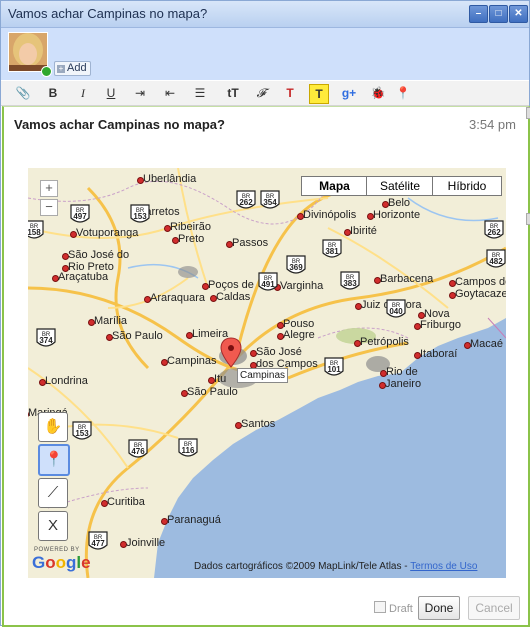  Describe the element at coordinates (80, 216) in the screenshot. I see `route-number: 497` at that location.